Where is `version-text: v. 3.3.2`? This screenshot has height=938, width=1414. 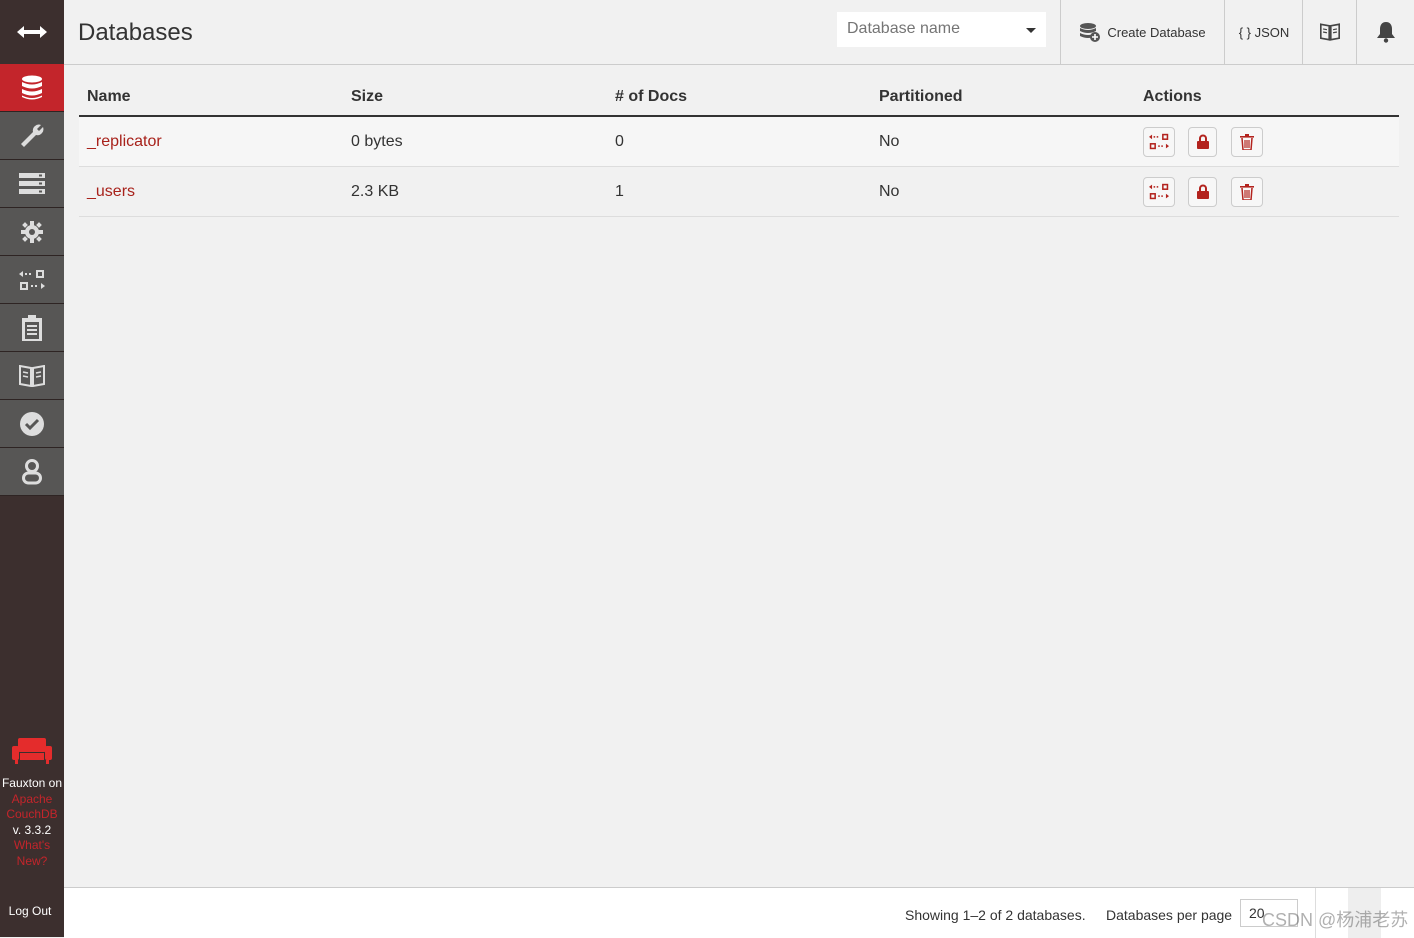
version-text: v. 3.3.2 is located at coordinates (32, 829).